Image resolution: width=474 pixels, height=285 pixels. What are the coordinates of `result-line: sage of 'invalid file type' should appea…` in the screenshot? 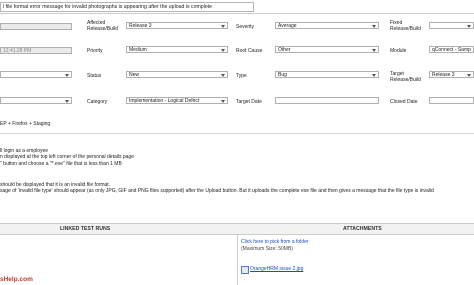 It's located at (217, 191).